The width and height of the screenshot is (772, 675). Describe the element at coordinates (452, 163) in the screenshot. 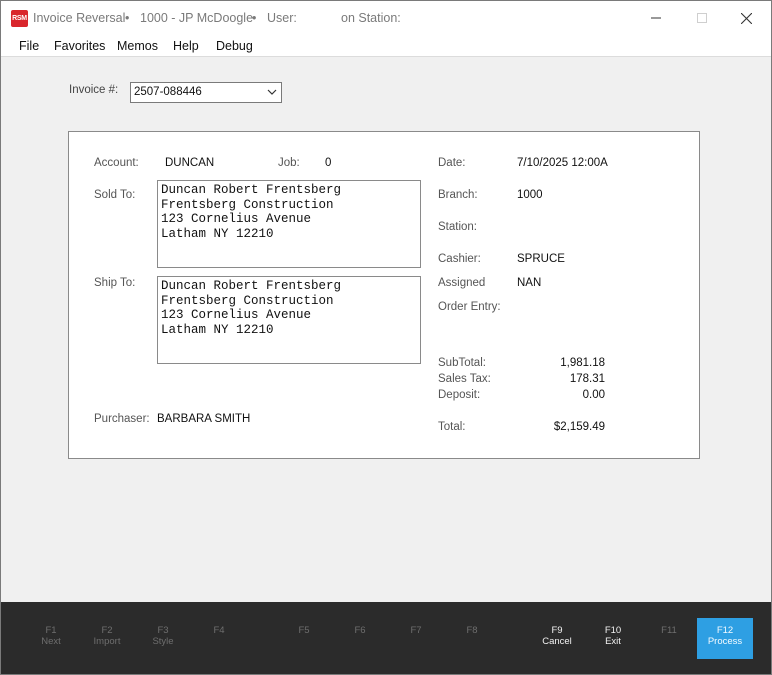

I see `date-label: Date:` at that location.